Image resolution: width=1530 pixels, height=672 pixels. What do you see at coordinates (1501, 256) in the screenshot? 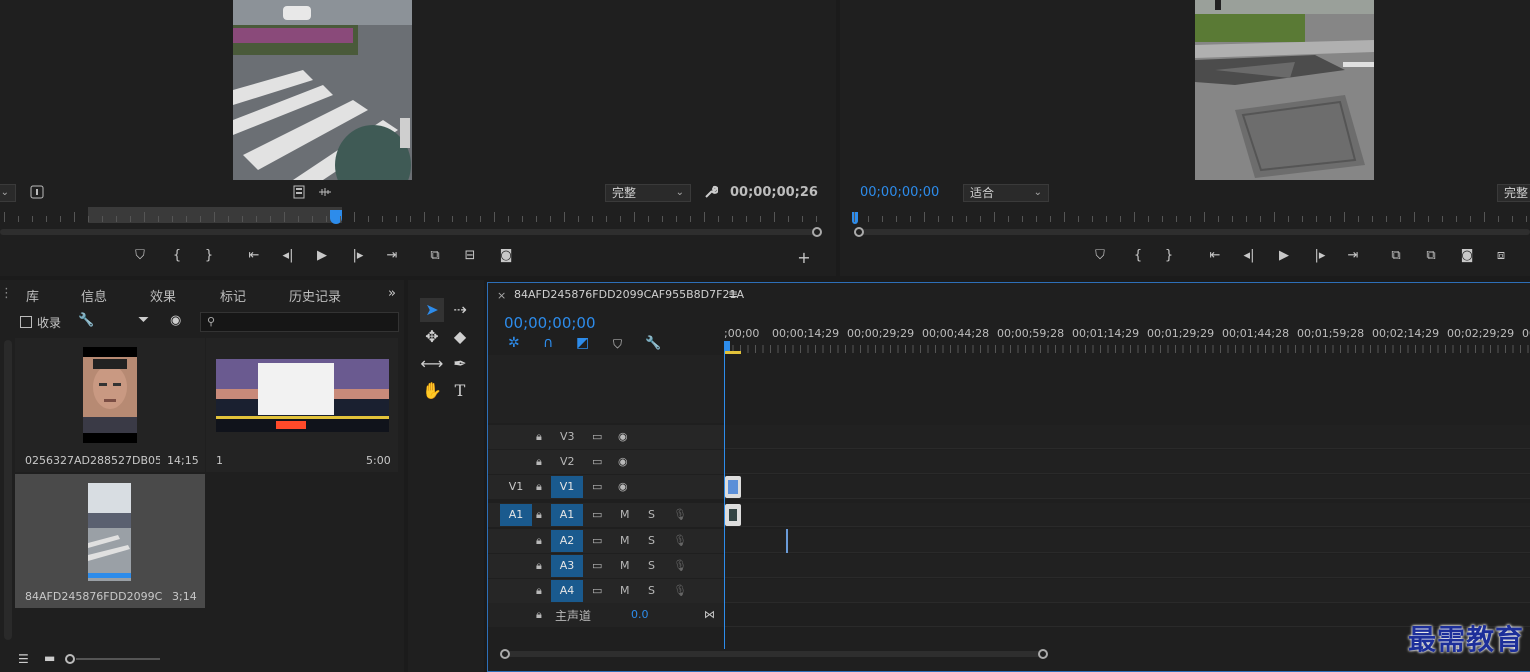
I see `program-compare-view-icon: ⧈` at bounding box center [1501, 256].